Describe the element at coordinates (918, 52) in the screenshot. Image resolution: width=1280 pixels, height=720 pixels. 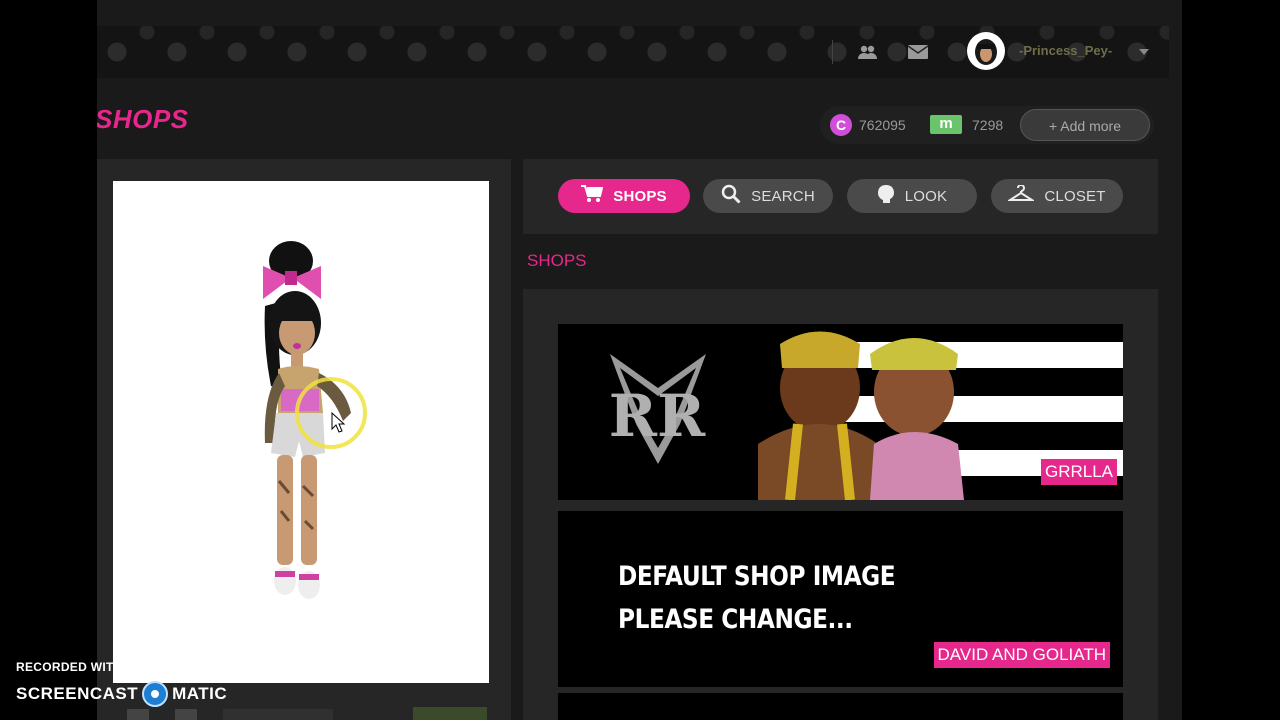
I see `mail-icon` at that location.